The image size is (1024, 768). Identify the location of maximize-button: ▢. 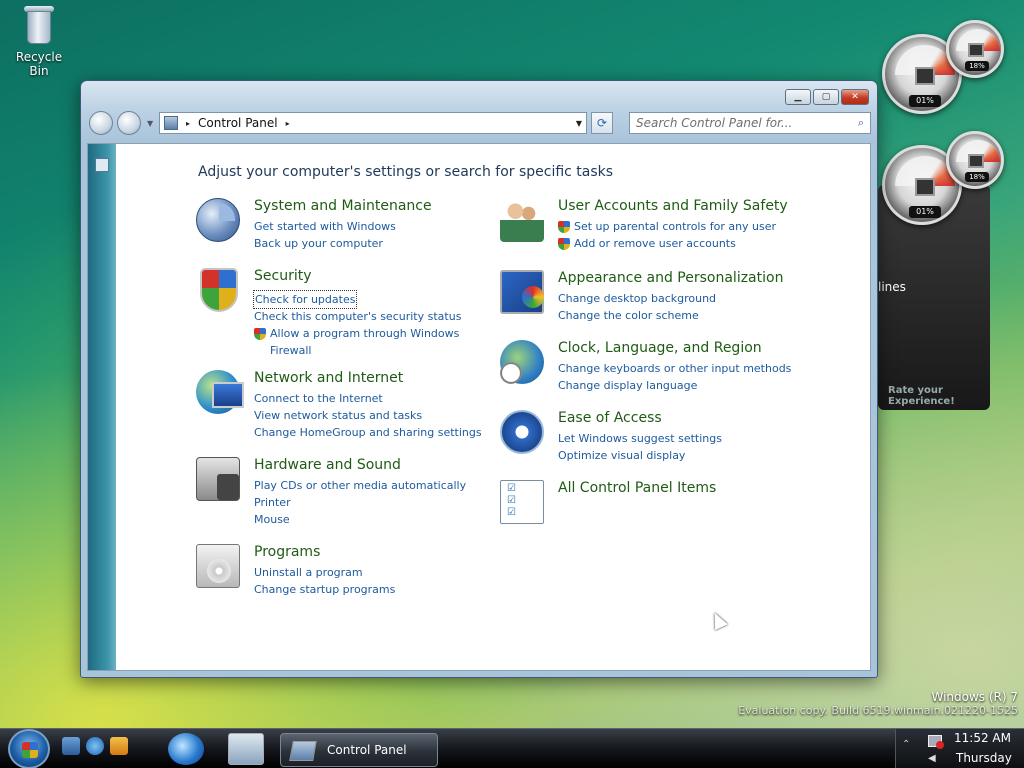
(826, 97).